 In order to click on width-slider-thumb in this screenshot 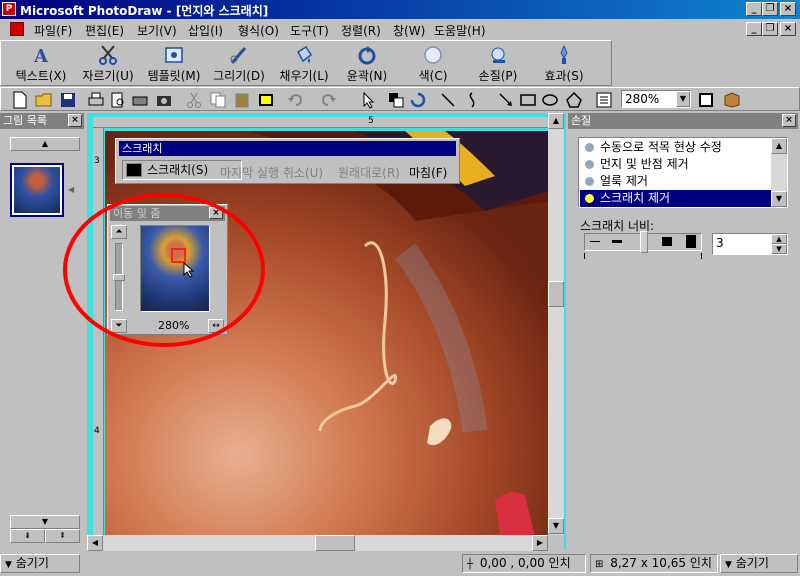, I will do `click(644, 242)`.